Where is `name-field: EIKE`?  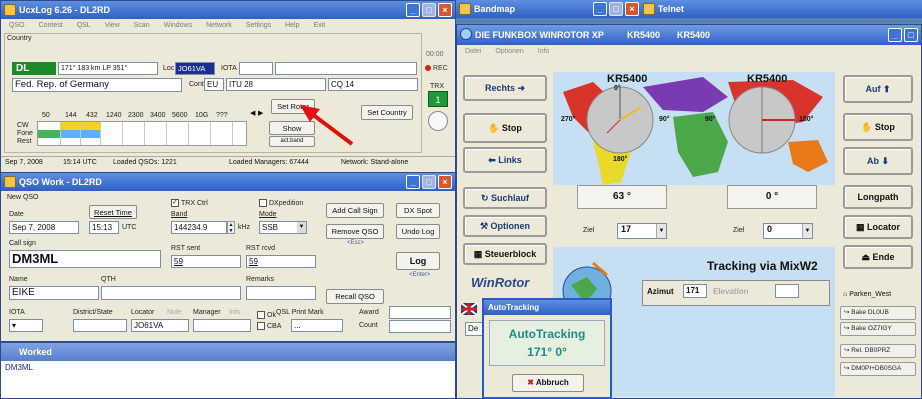 name-field: EIKE is located at coordinates (54, 293).